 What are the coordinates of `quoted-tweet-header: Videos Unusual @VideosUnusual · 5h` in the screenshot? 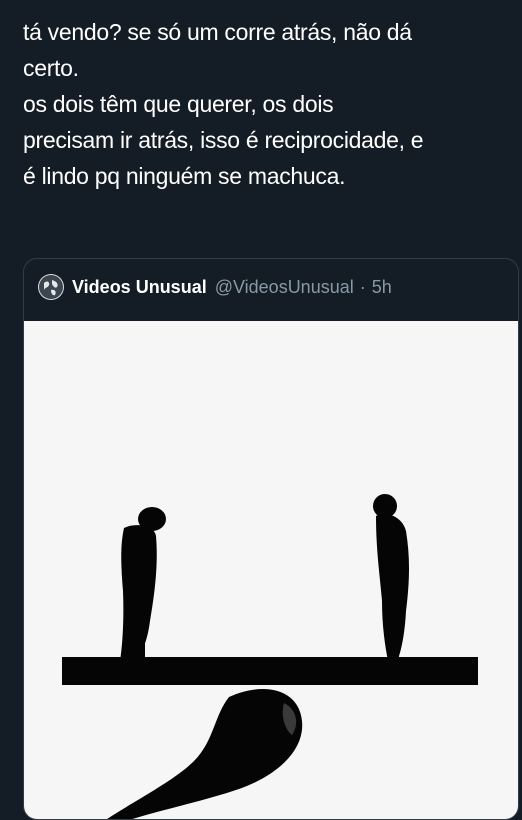 It's located at (215, 287).